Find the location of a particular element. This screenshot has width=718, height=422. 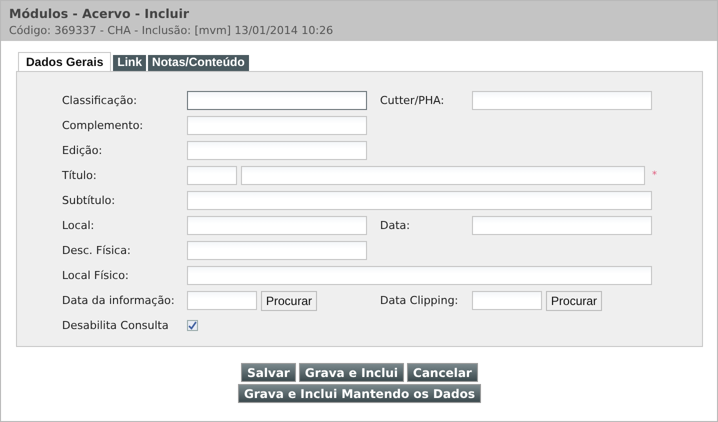

tab: Dados Gerais is located at coordinates (65, 61).